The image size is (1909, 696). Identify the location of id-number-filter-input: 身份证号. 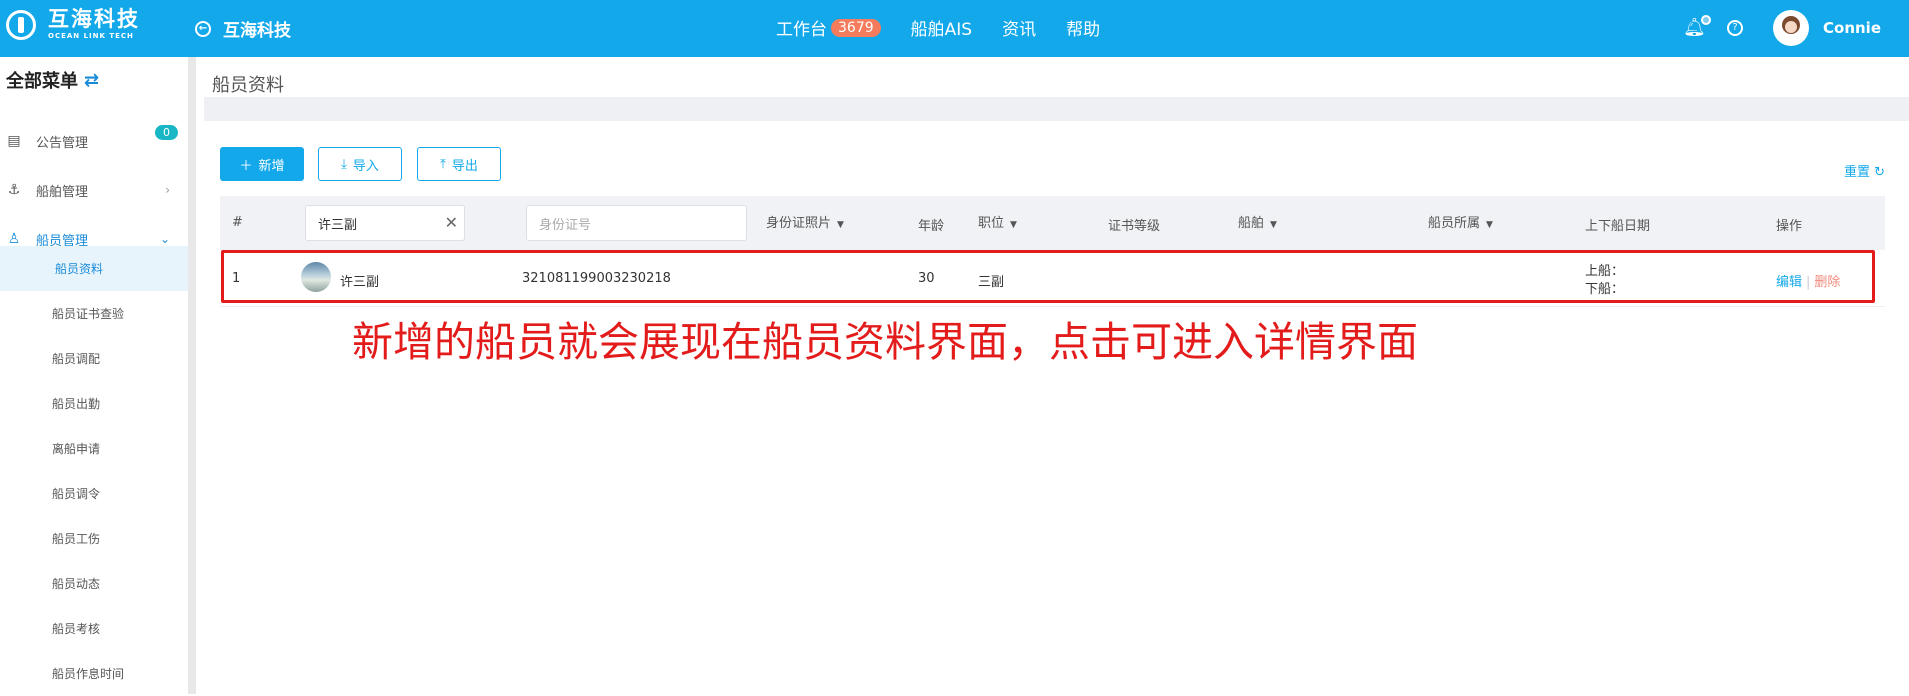
(636, 223).